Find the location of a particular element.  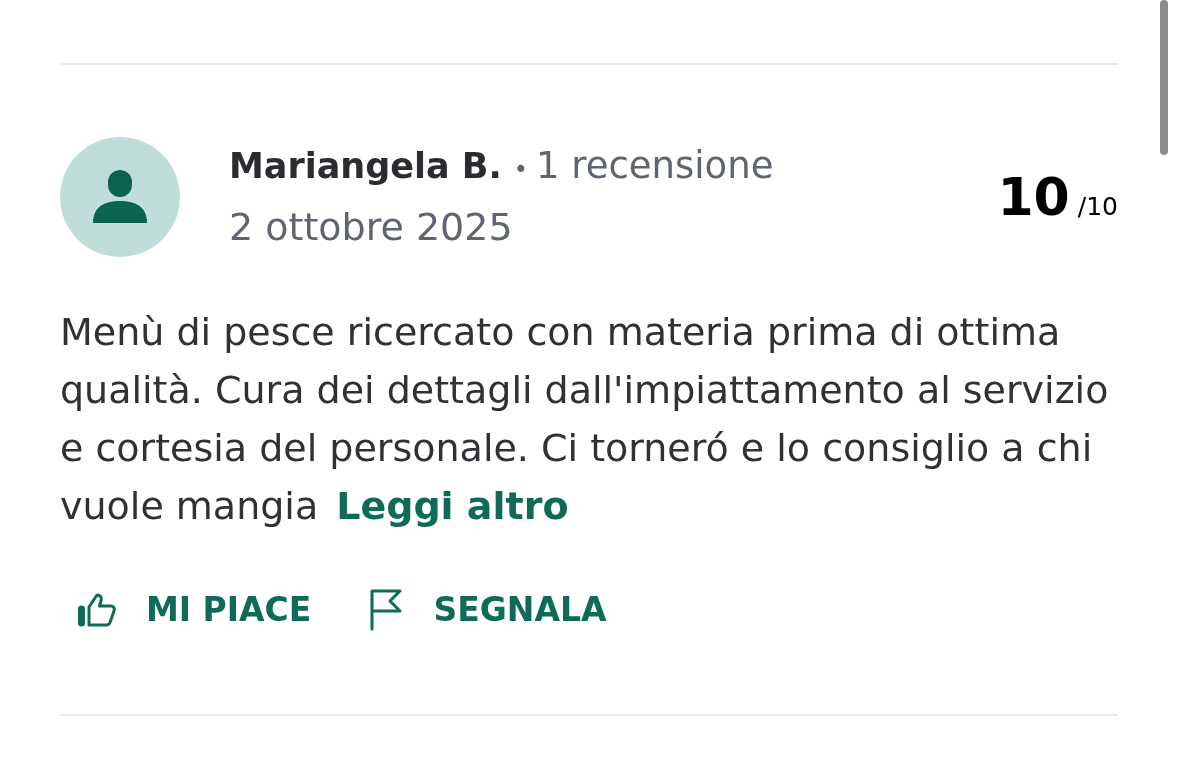

review-count: 1 recensione is located at coordinates (654, 166).